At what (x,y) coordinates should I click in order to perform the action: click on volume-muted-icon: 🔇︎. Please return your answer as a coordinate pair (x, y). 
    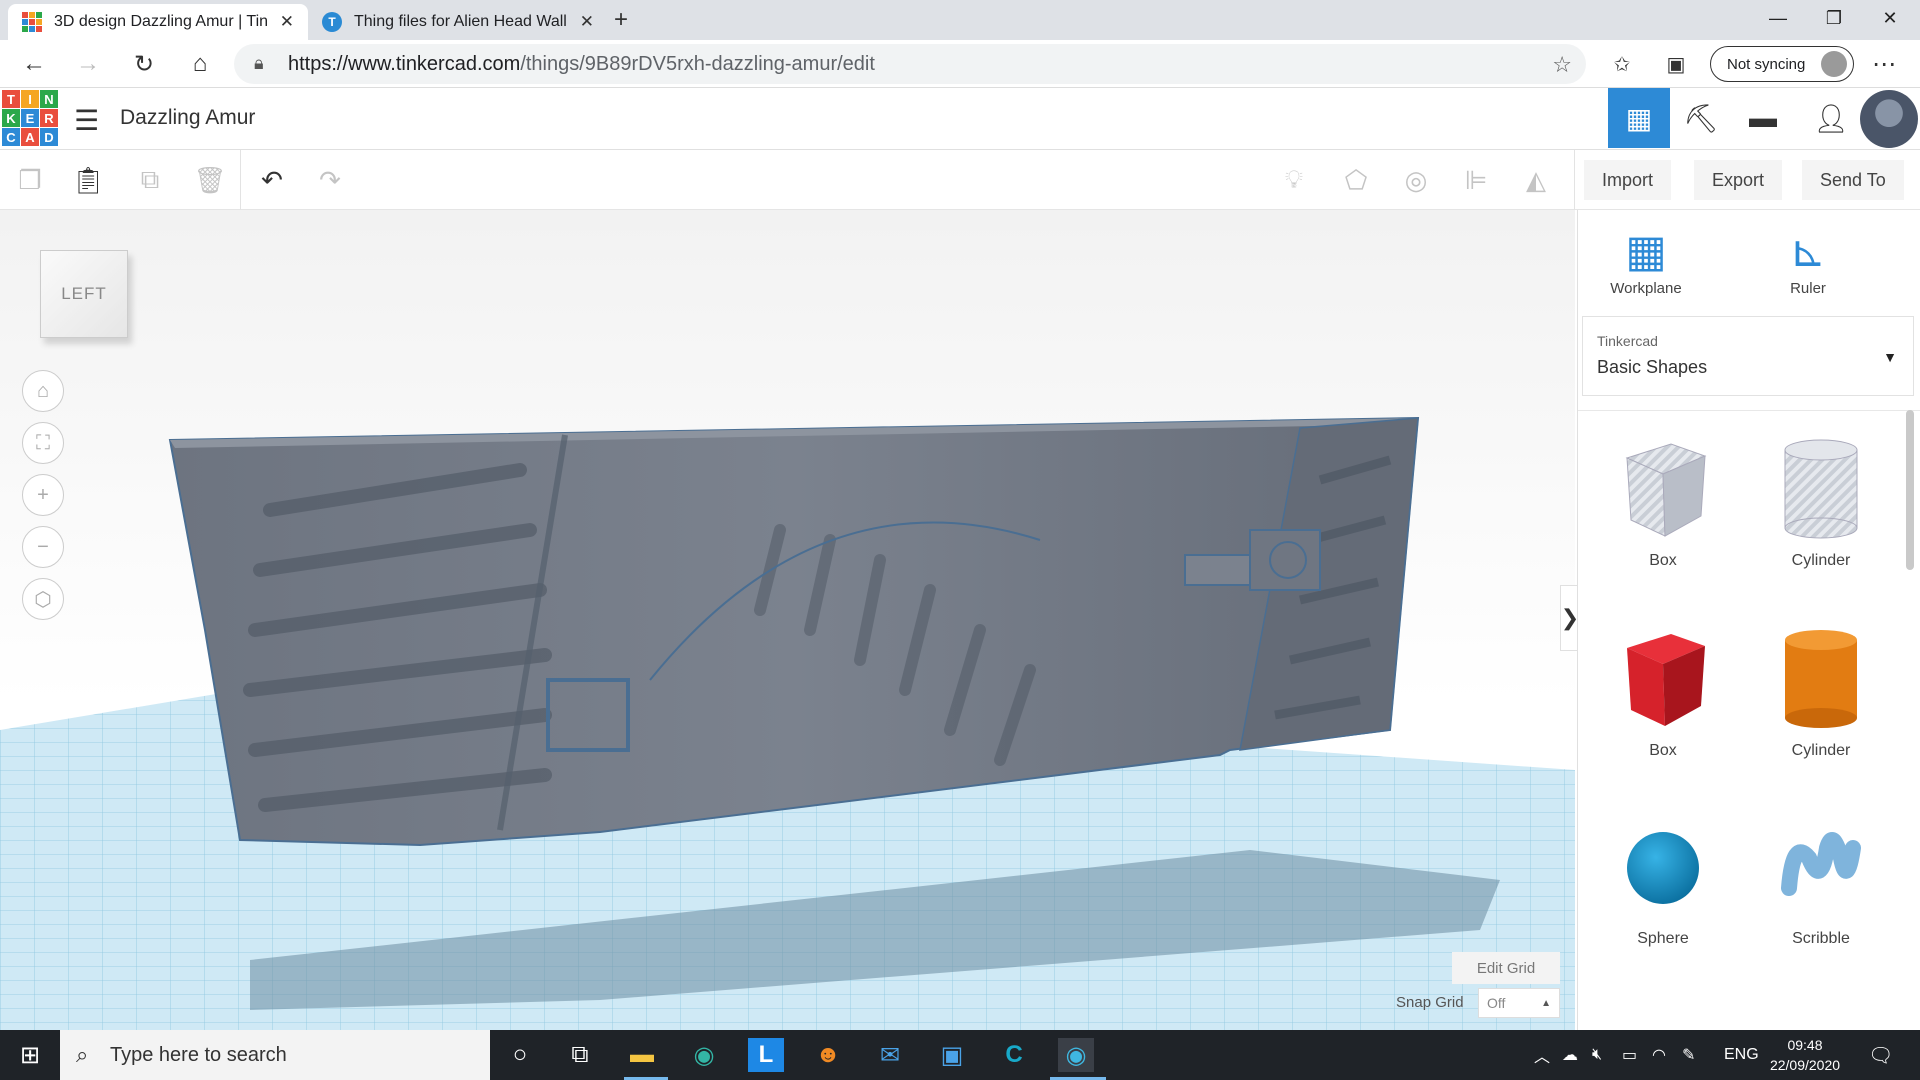
    Looking at the image, I should click on (1597, 1055).